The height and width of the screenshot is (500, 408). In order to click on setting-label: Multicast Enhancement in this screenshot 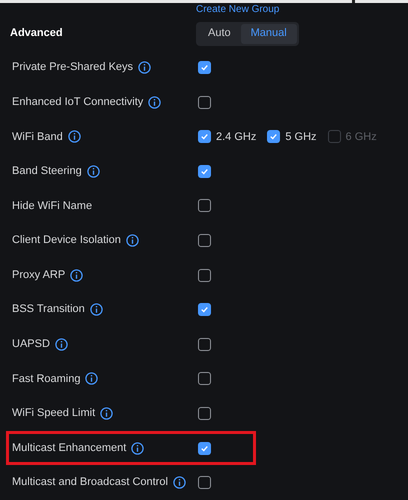, I will do `click(69, 448)`.